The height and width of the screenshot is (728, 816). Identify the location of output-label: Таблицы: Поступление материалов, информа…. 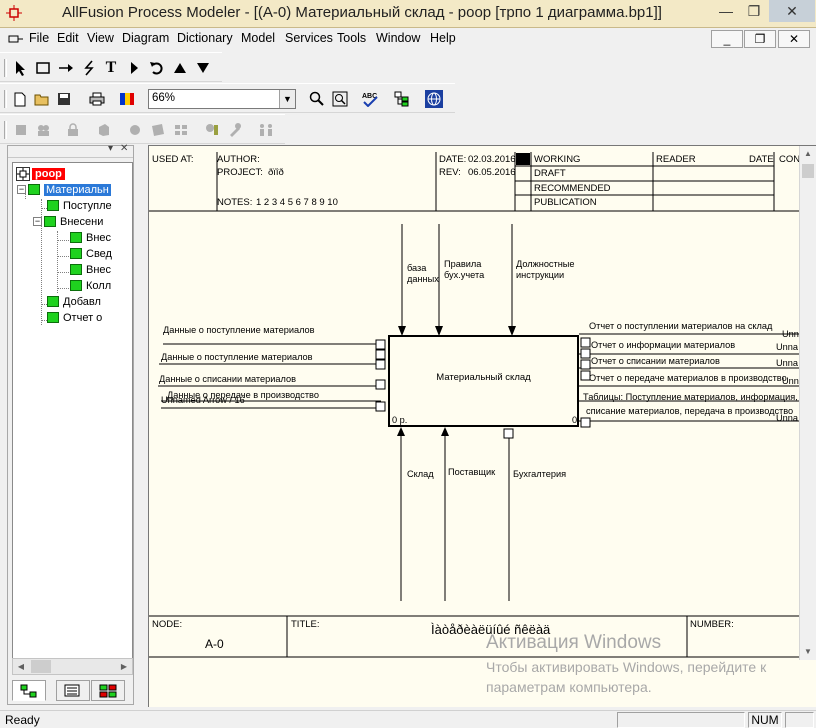
(691, 397).